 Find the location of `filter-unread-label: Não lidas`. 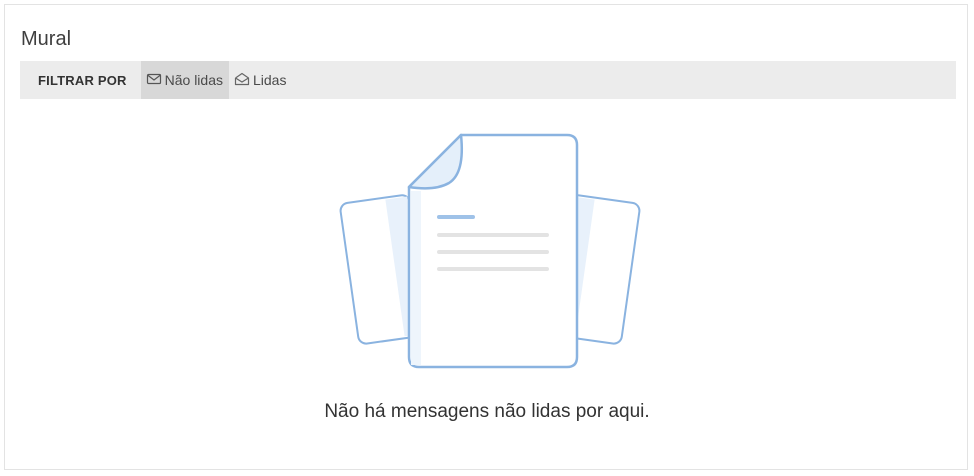

filter-unread-label: Não lidas is located at coordinates (193, 80).